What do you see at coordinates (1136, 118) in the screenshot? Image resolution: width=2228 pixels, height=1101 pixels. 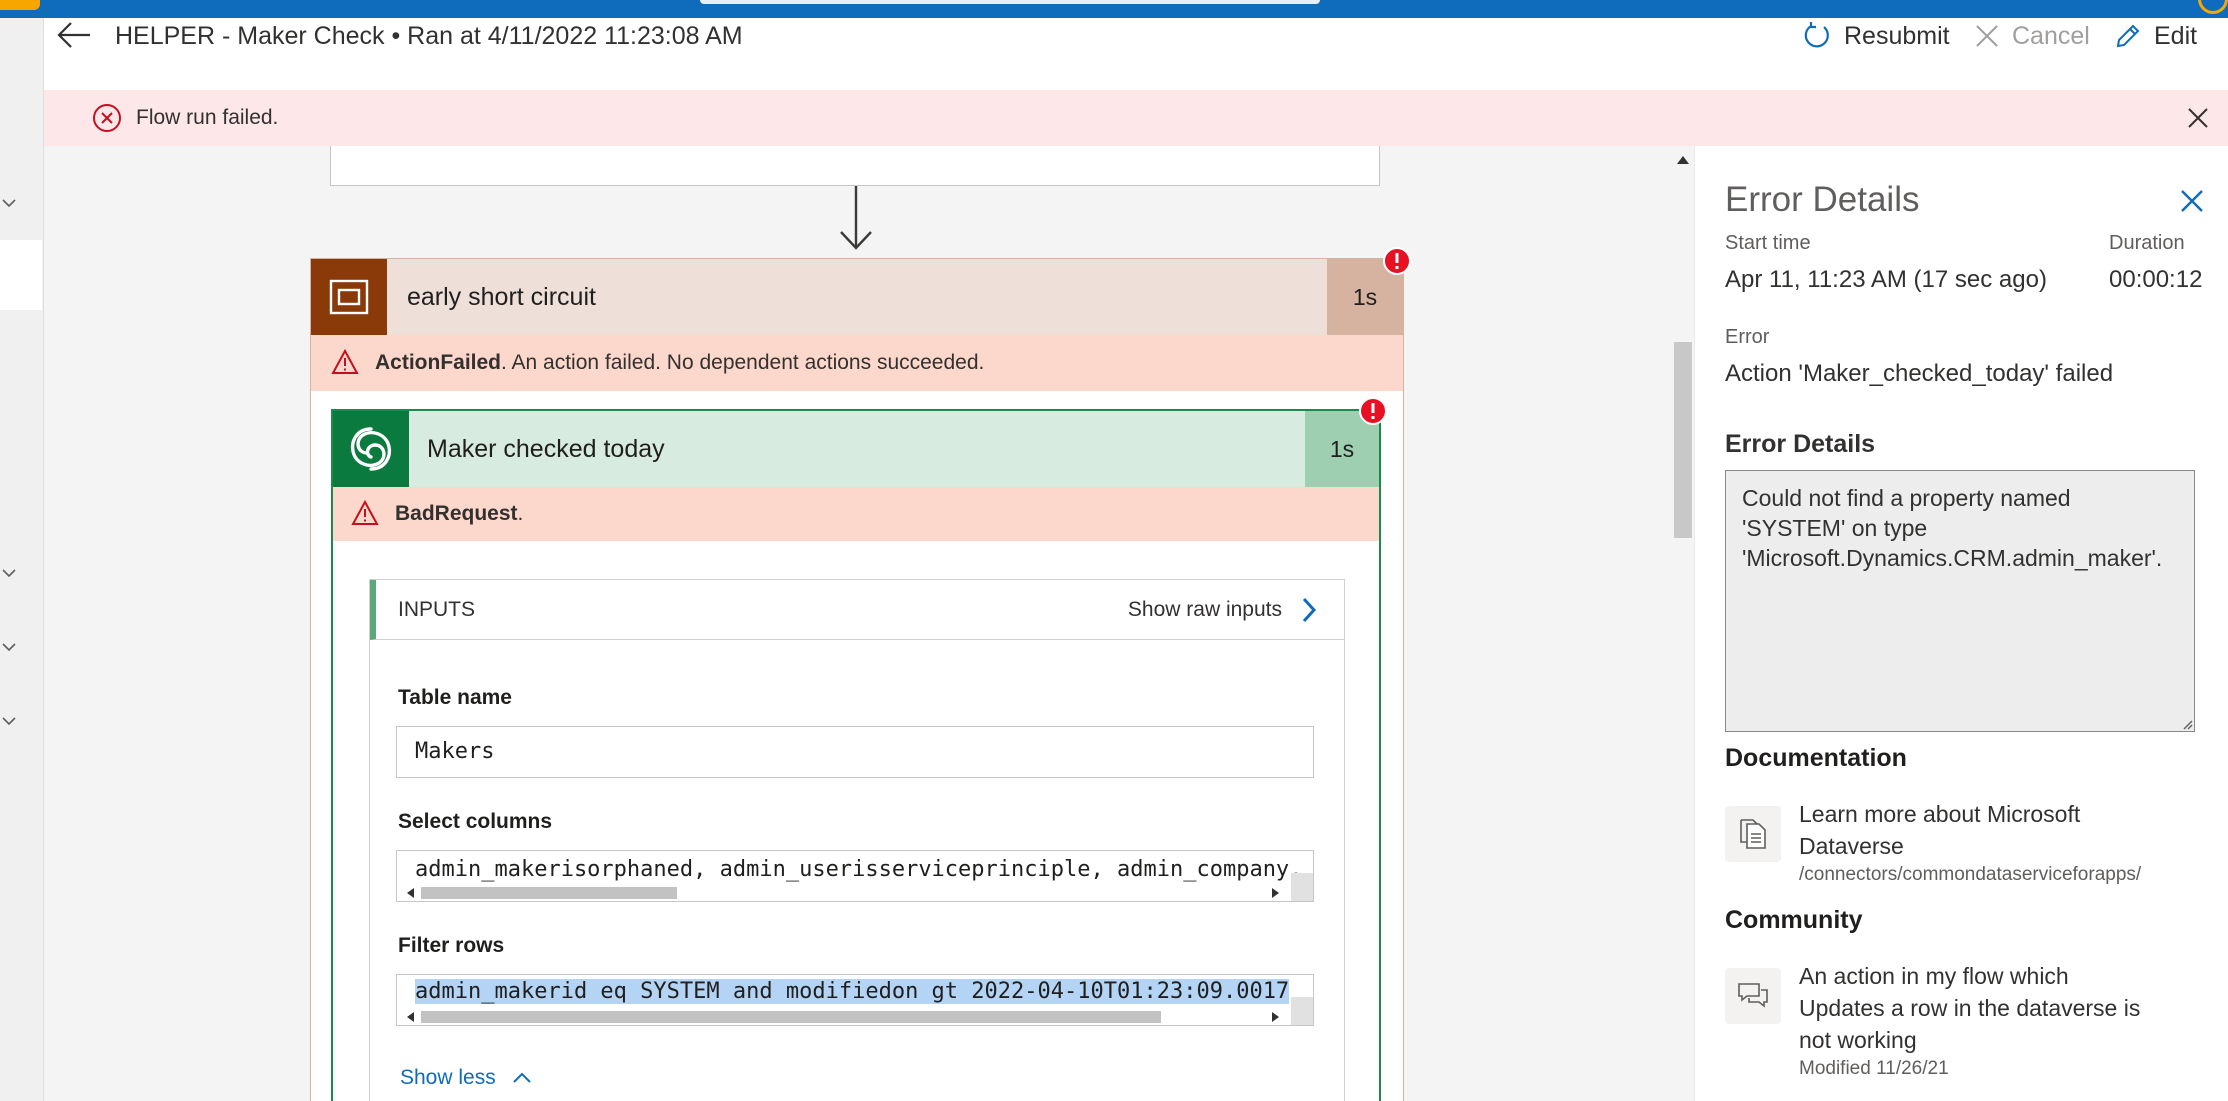 I see `error-banner: Flow run failed.` at bounding box center [1136, 118].